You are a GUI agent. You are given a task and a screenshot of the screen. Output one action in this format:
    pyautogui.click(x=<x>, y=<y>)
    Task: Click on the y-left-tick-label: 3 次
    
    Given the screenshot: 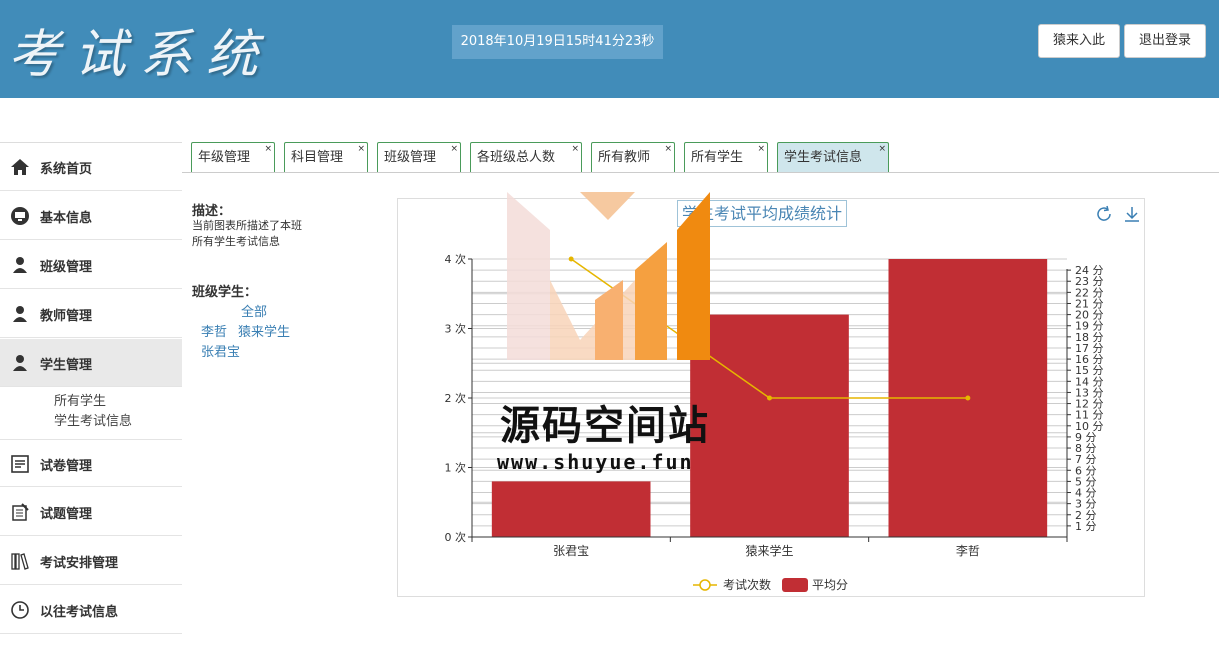 What is the action you would take?
    pyautogui.click(x=456, y=329)
    